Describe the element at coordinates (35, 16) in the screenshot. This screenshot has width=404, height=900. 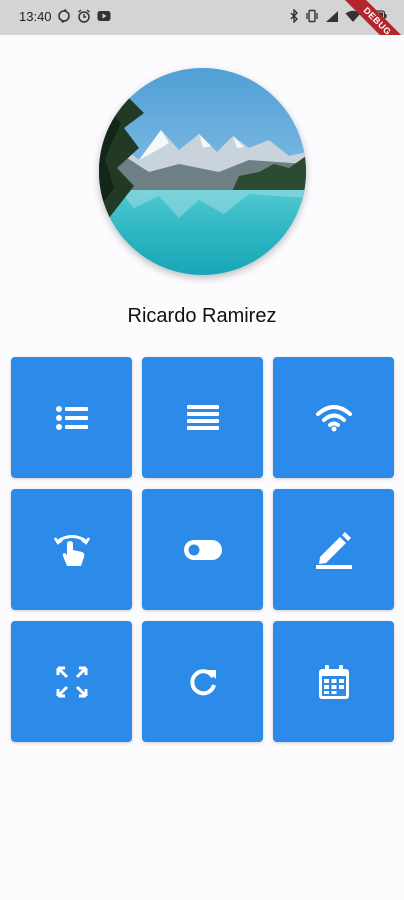
I see `status-time: 13:40` at that location.